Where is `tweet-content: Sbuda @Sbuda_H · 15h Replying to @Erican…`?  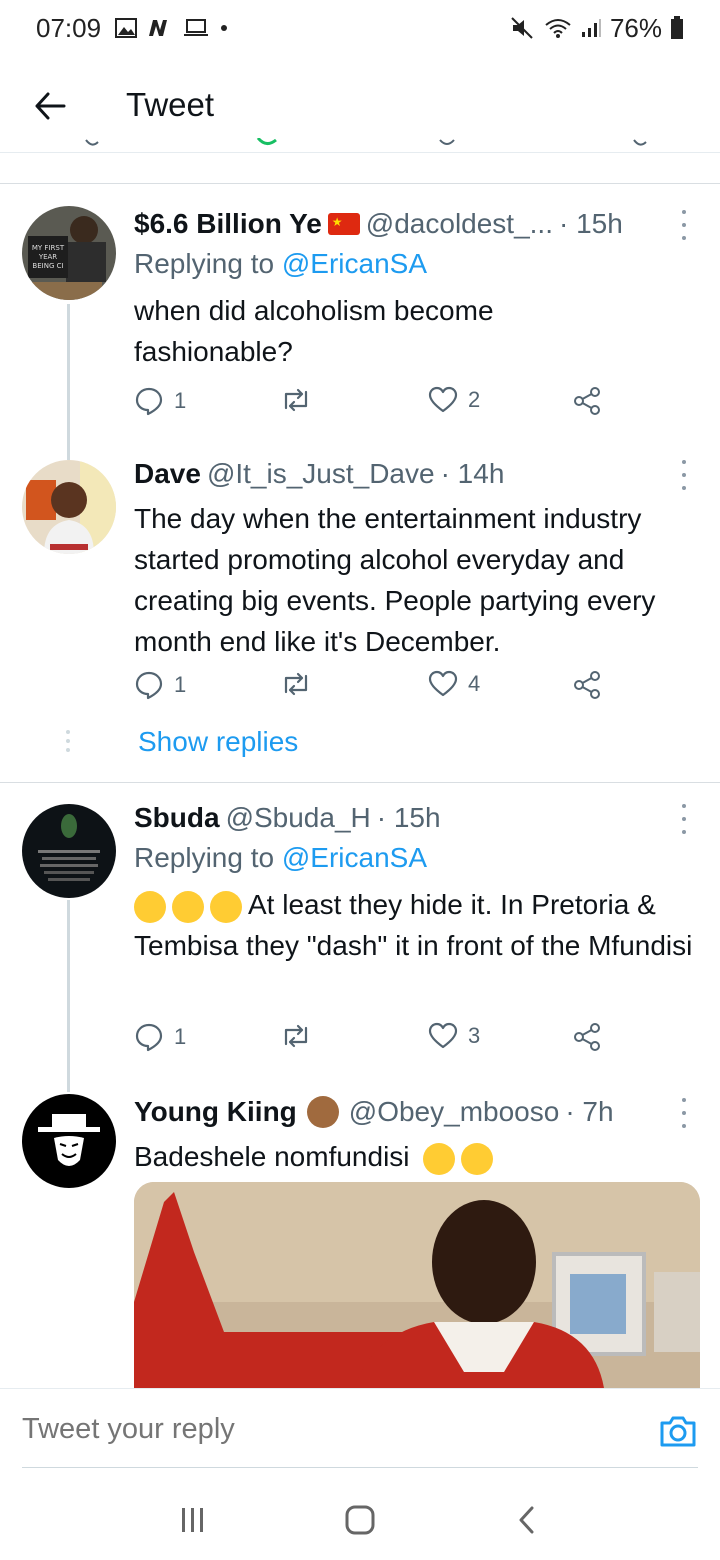 tweet-content: Sbuda @Sbuda_H · 15h Replying to @Erican… is located at coordinates (417, 883).